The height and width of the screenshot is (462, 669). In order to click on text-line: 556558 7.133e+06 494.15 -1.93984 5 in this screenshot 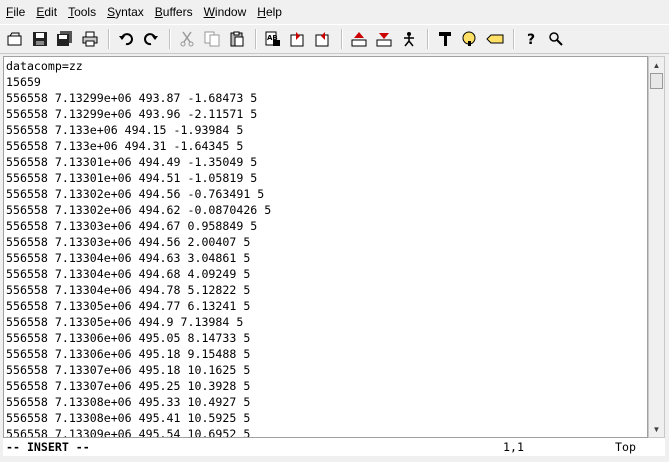, I will do `click(125, 130)`.